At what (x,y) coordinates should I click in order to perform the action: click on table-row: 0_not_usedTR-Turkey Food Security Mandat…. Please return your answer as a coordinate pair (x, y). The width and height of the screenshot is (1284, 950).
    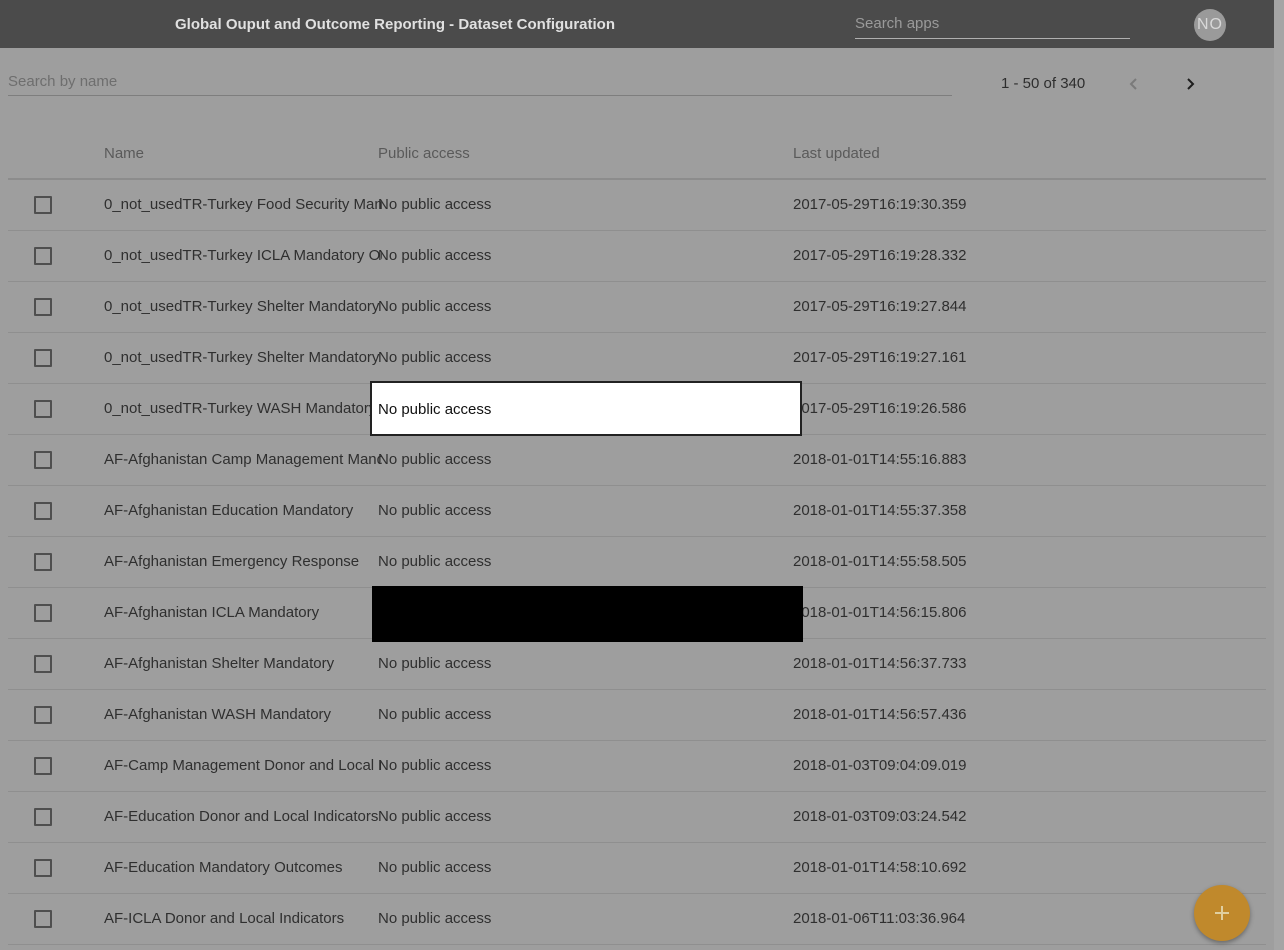
    Looking at the image, I should click on (637, 205).